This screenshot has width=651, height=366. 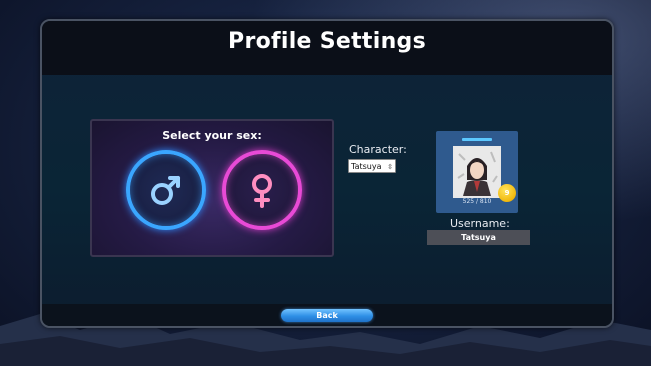 I want to click on username-field: Tatsuya, so click(x=478, y=237).